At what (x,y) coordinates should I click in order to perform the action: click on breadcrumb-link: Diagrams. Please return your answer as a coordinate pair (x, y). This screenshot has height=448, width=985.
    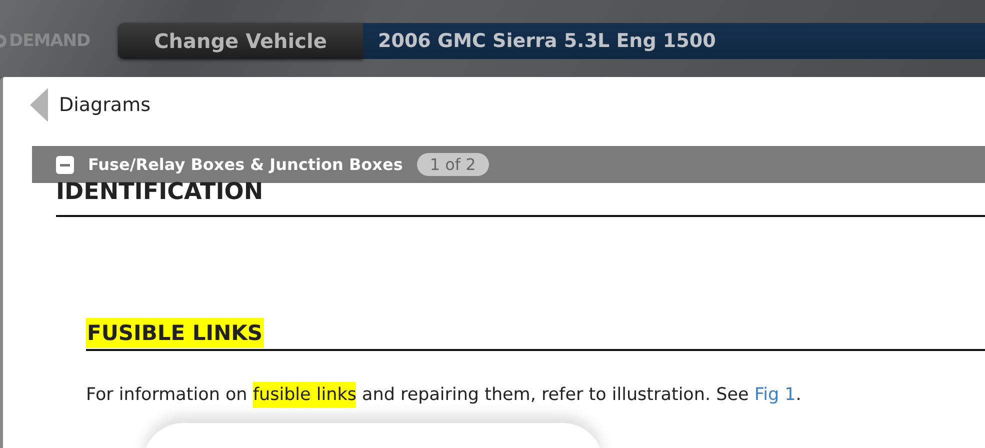
    Looking at the image, I should click on (104, 105).